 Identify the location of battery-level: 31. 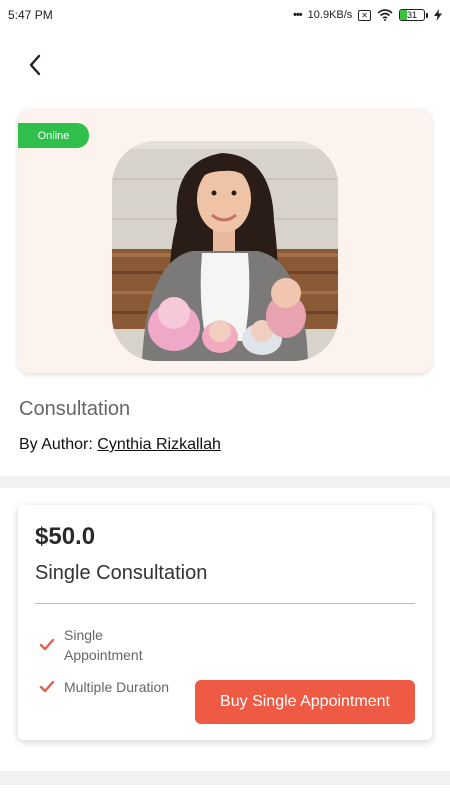
(411, 15).